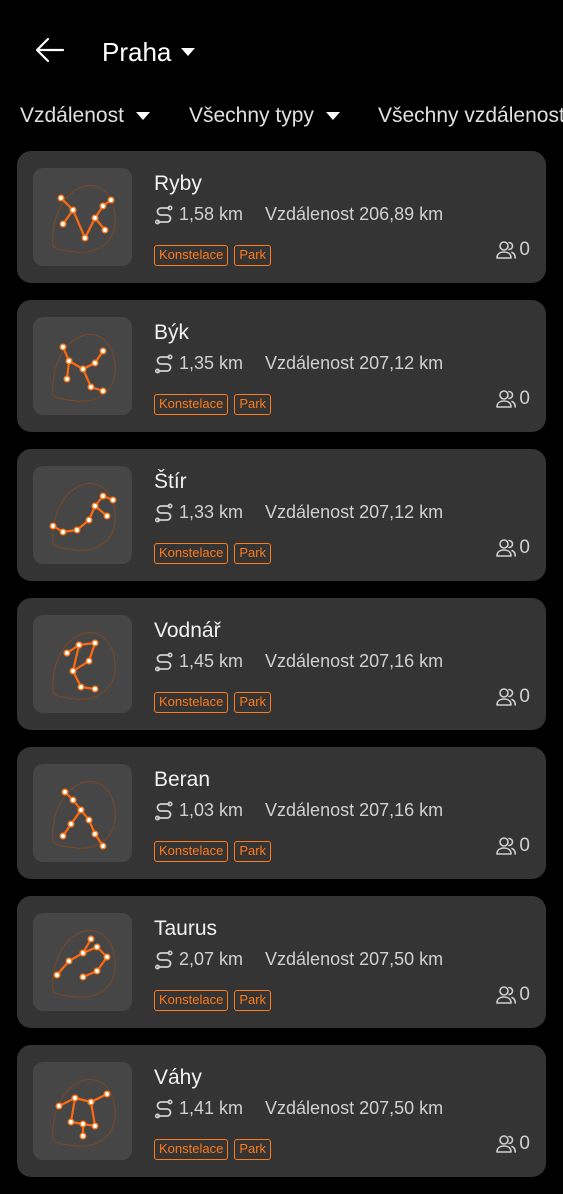 This screenshot has height=1194, width=563. Describe the element at coordinates (170, 481) in the screenshot. I see `item-name: Štír` at that location.